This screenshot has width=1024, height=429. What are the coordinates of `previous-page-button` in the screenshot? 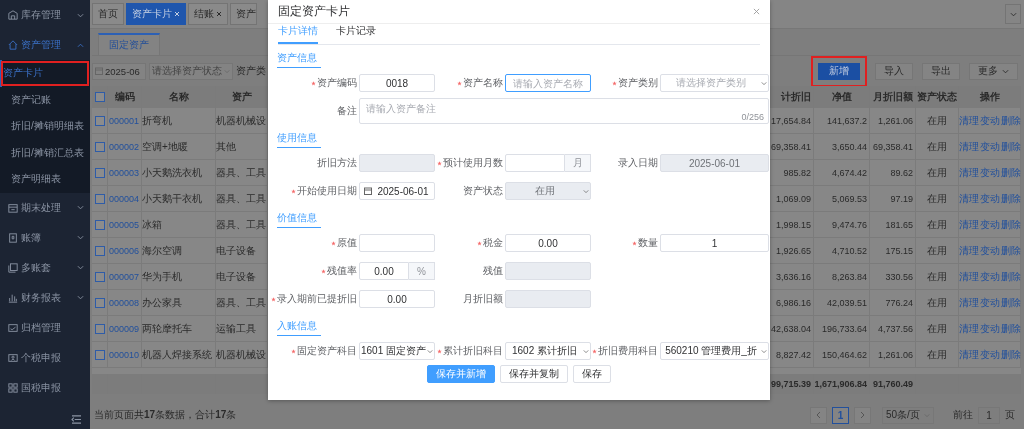 It's located at (818, 415).